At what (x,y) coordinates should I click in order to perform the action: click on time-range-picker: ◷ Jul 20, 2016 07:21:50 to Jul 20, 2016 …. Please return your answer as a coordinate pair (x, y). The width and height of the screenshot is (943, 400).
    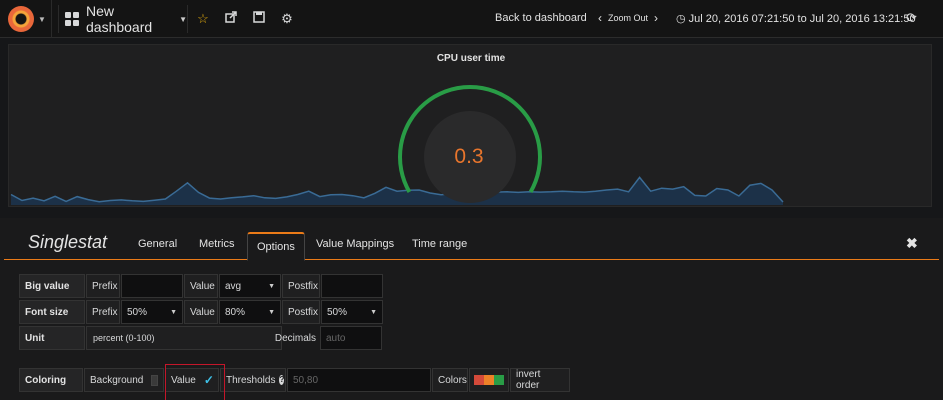
    Looking at the image, I should click on (796, 18).